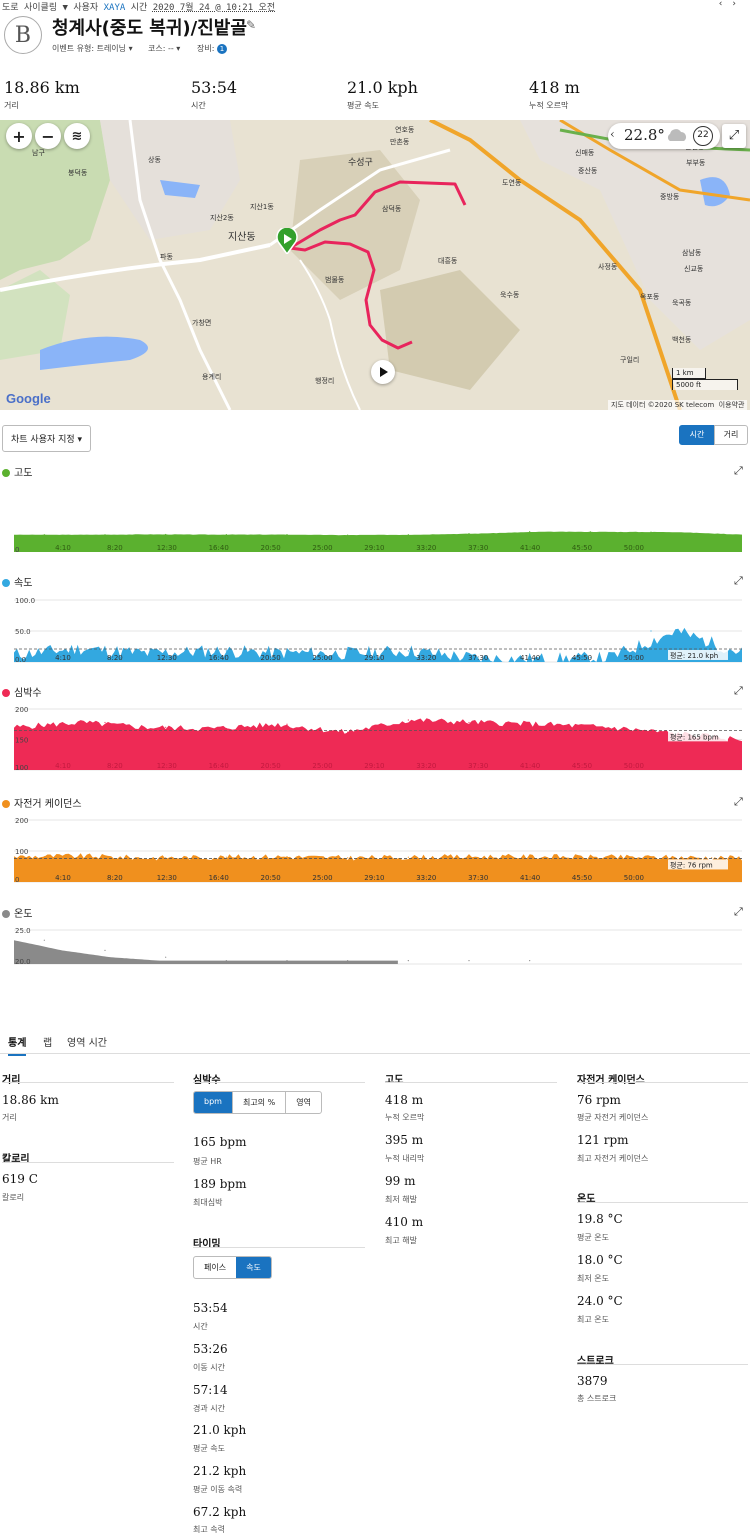 This screenshot has height=1535, width=750. I want to click on time-axis-button: 시간, so click(697, 435).